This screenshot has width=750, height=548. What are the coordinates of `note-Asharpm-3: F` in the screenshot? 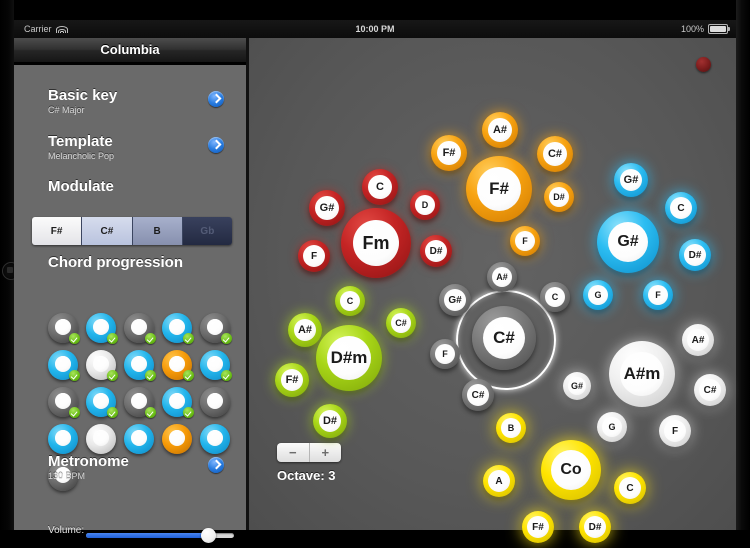 It's located at (675, 431).